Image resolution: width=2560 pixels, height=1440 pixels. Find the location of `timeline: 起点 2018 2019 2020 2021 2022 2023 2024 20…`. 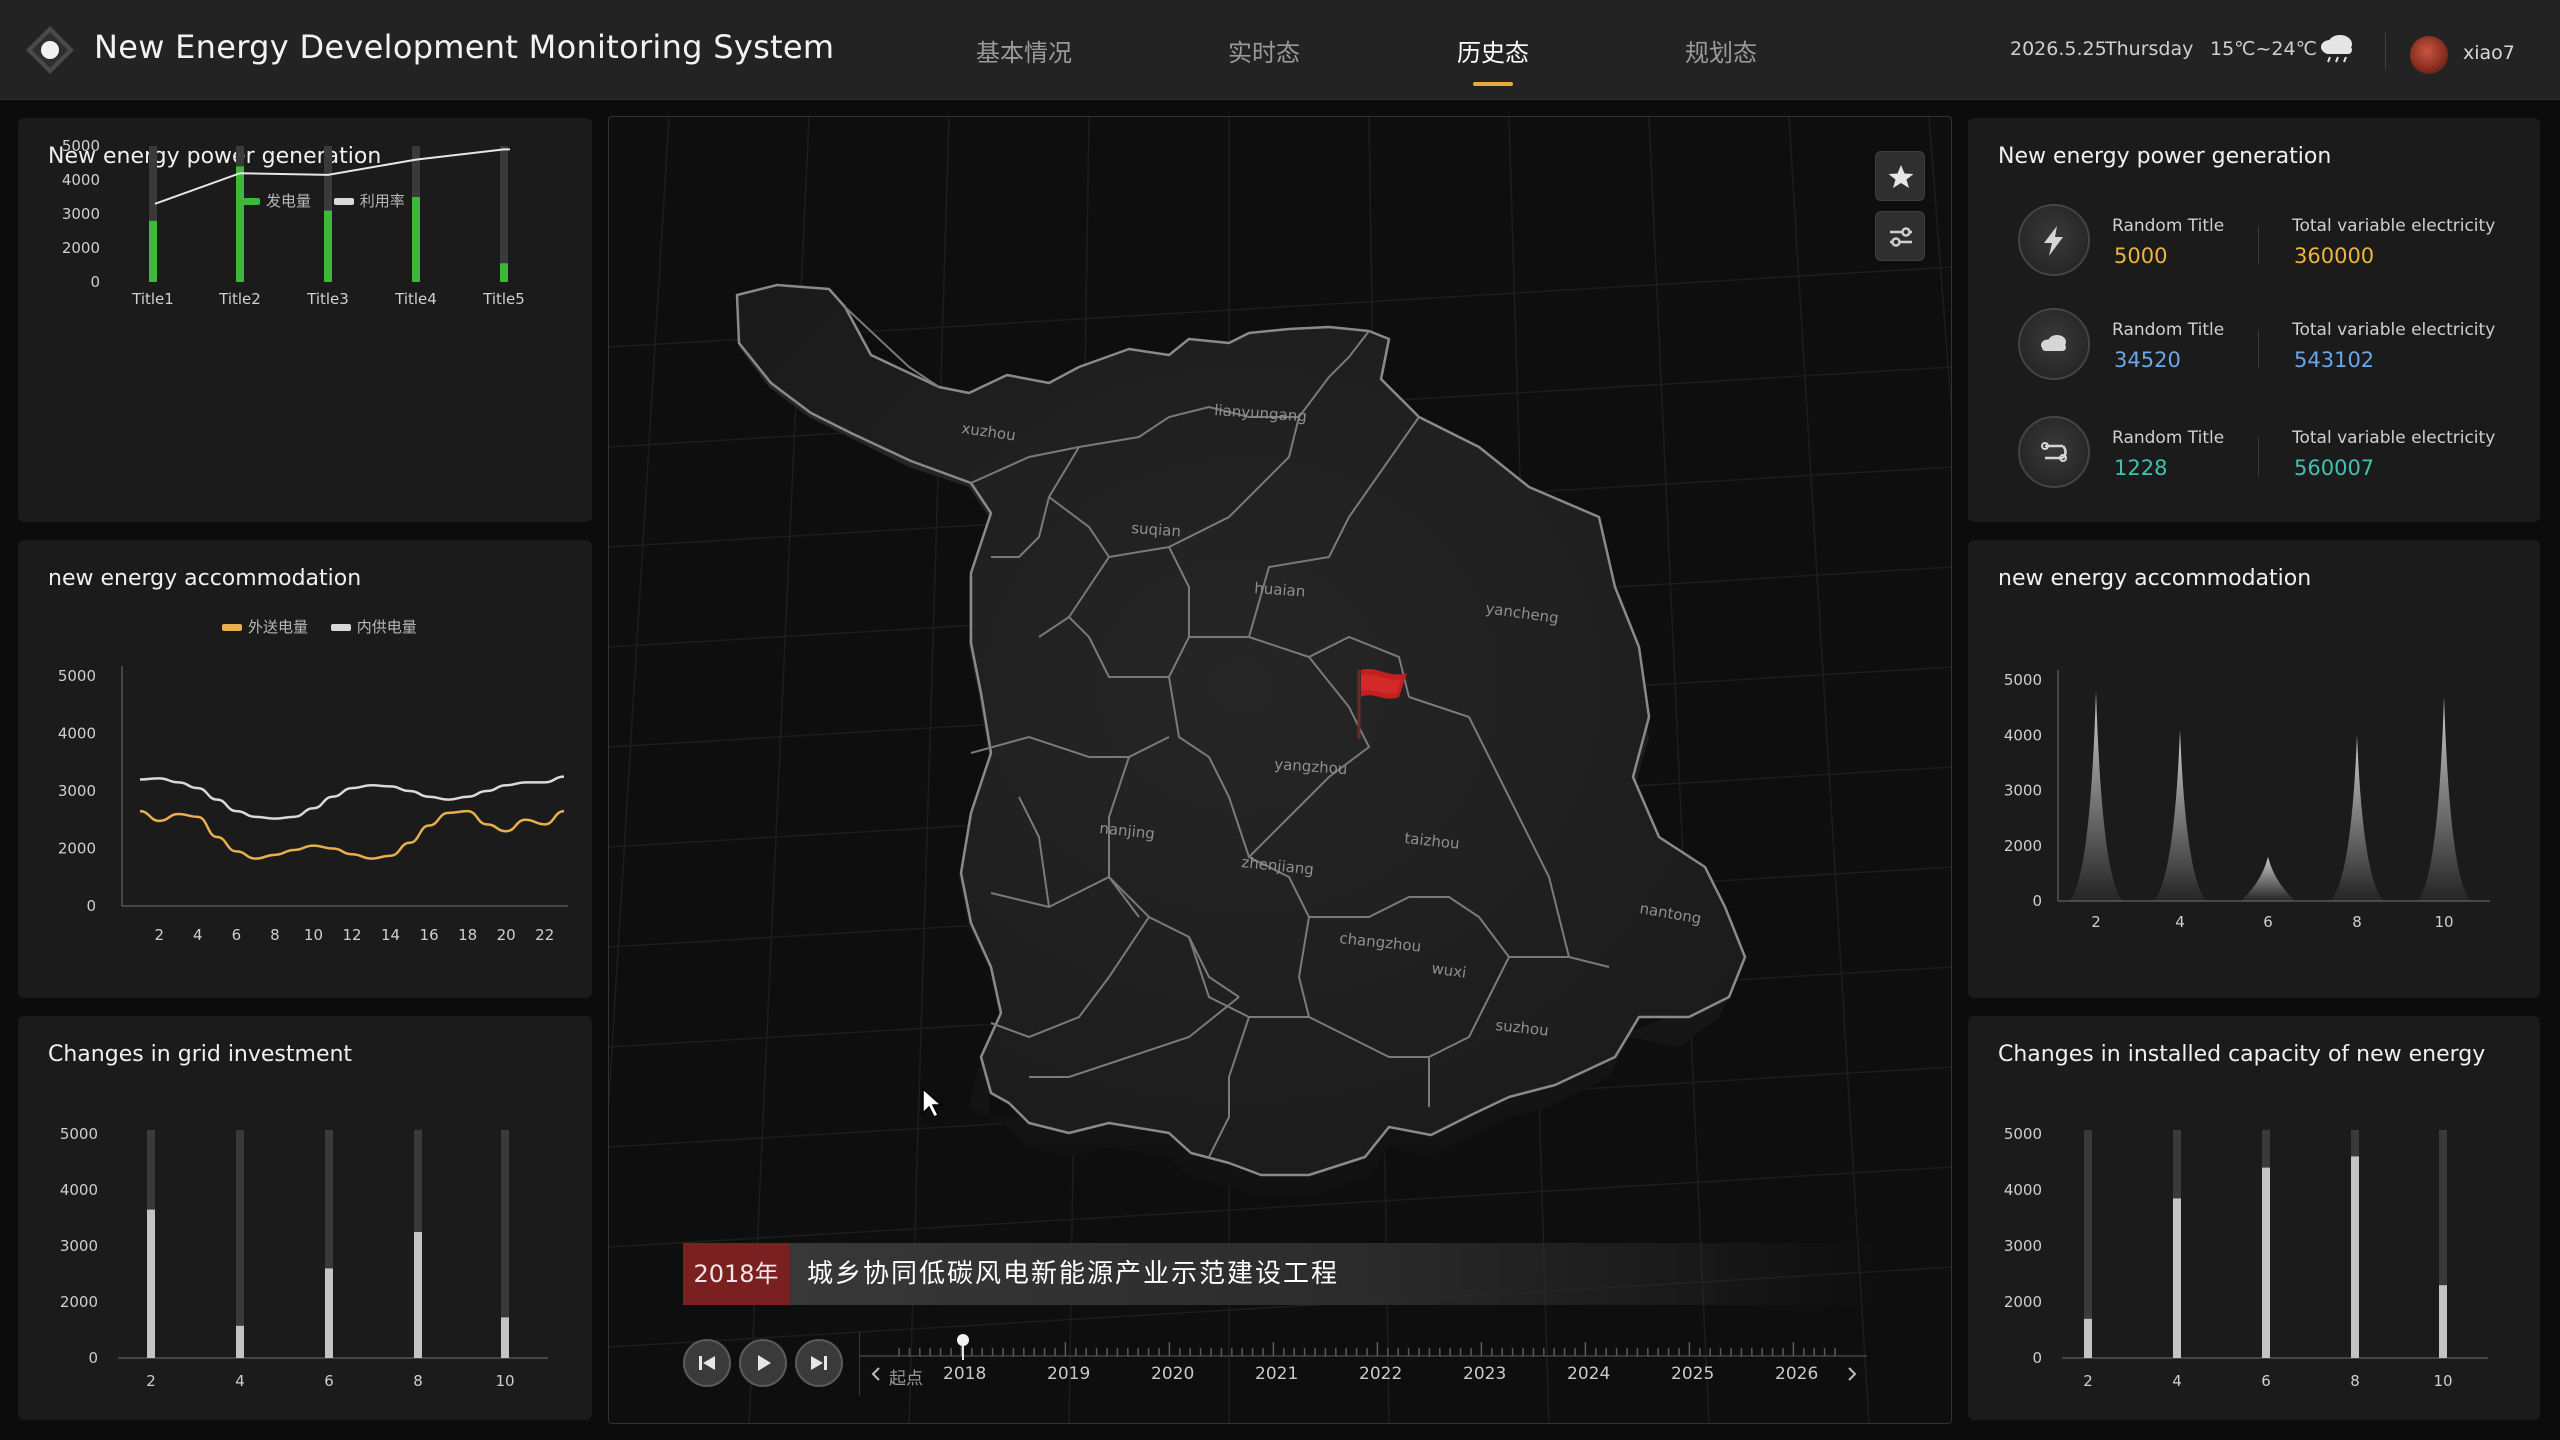

timeline: 起点 2018 2019 2020 2021 2022 2023 2024 20… is located at coordinates (1363, 1364).